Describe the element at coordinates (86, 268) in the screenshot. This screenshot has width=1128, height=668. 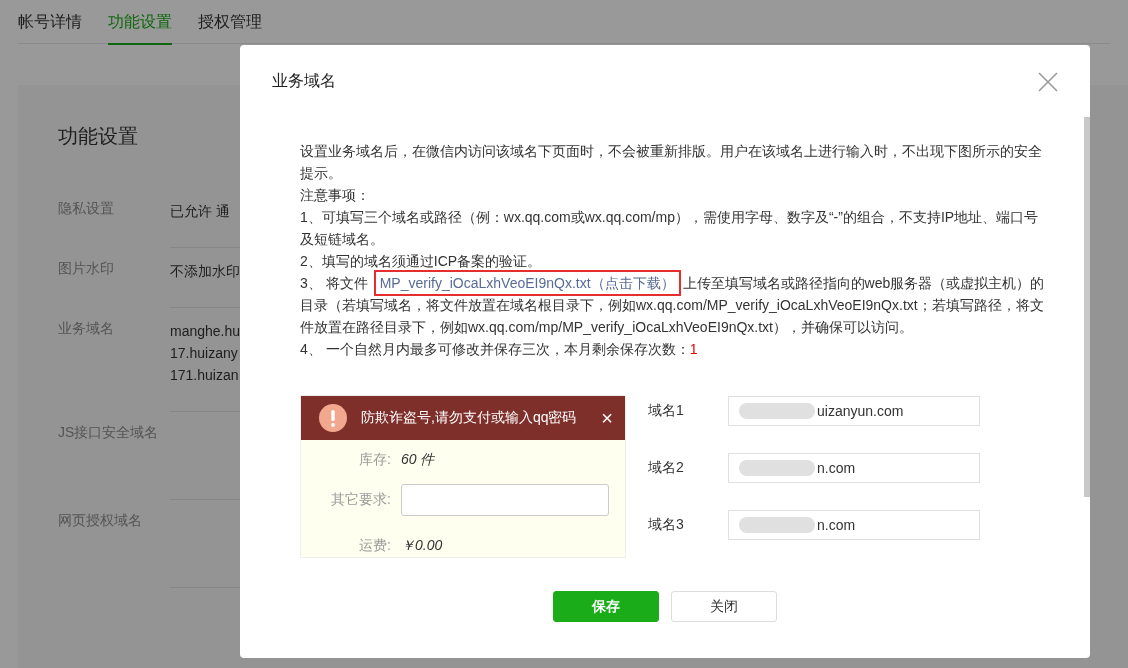
I see `setting-label: 图片水印` at that location.